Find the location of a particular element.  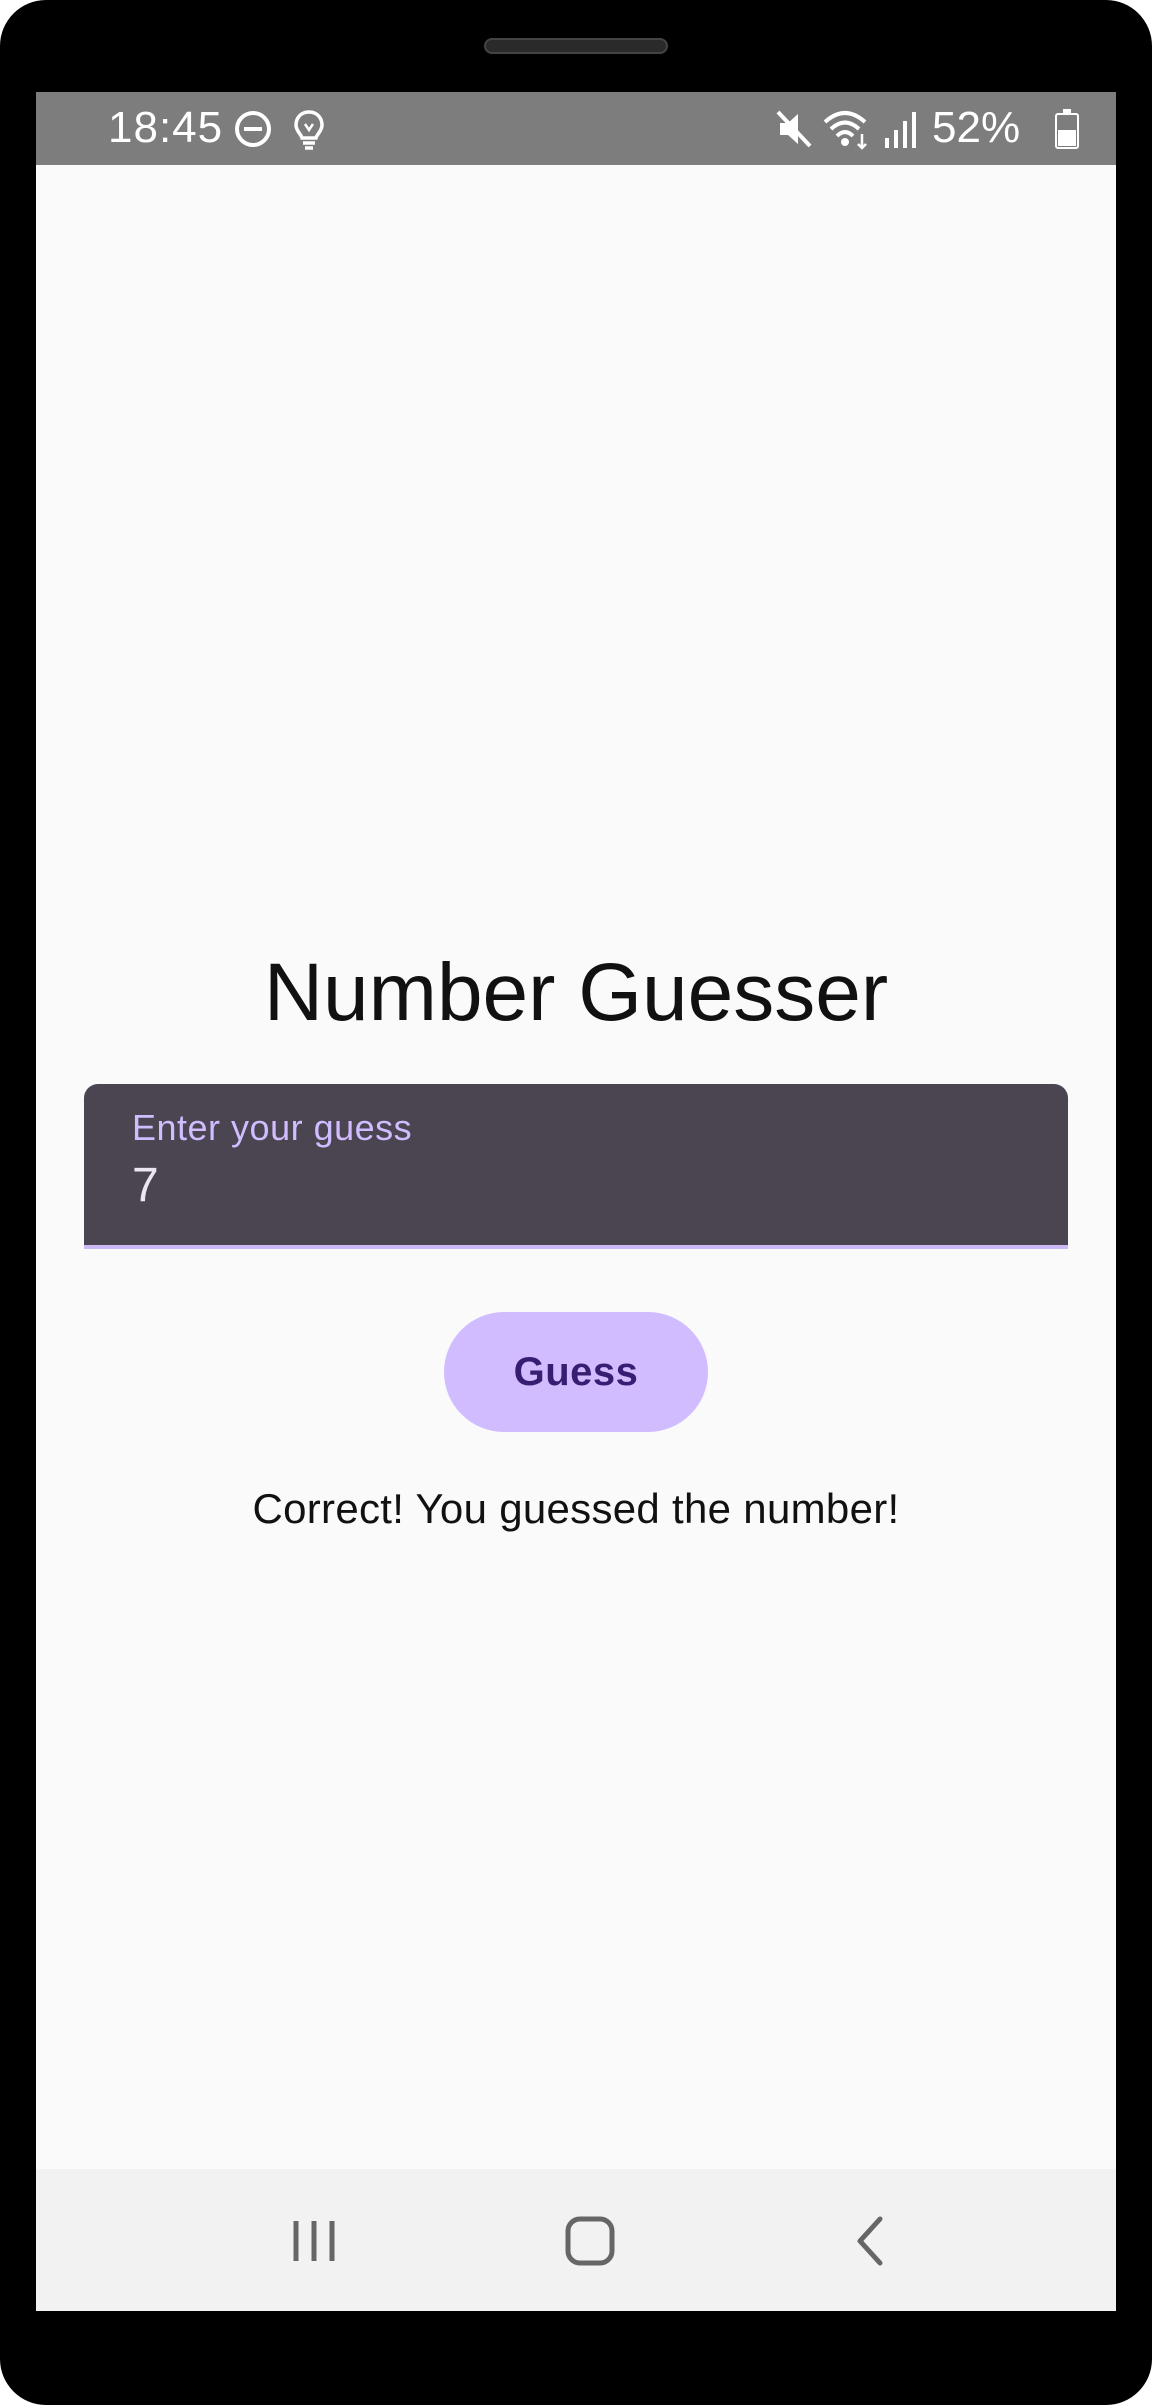

wifi-icon is located at coordinates (845, 130).